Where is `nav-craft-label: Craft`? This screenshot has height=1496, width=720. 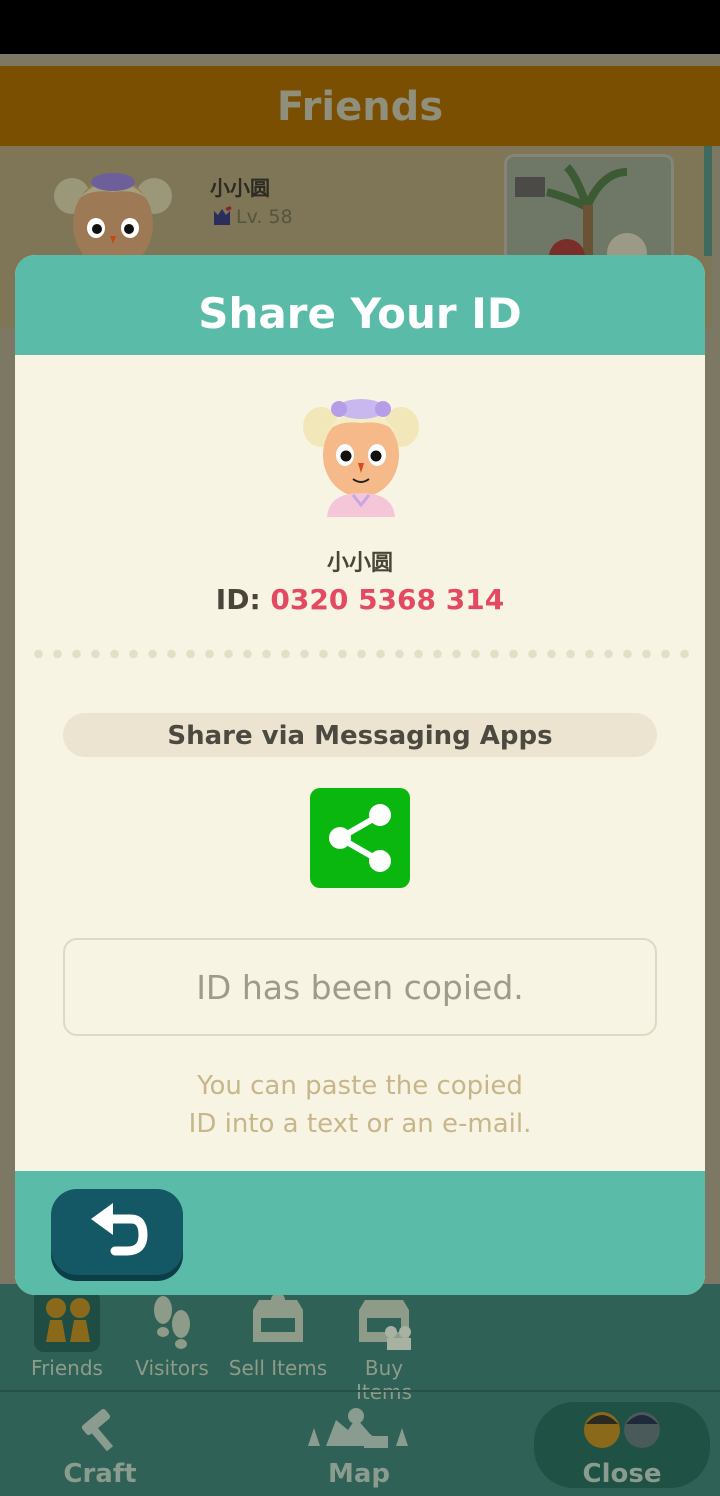 nav-craft-label: Craft is located at coordinates (100, 1474).